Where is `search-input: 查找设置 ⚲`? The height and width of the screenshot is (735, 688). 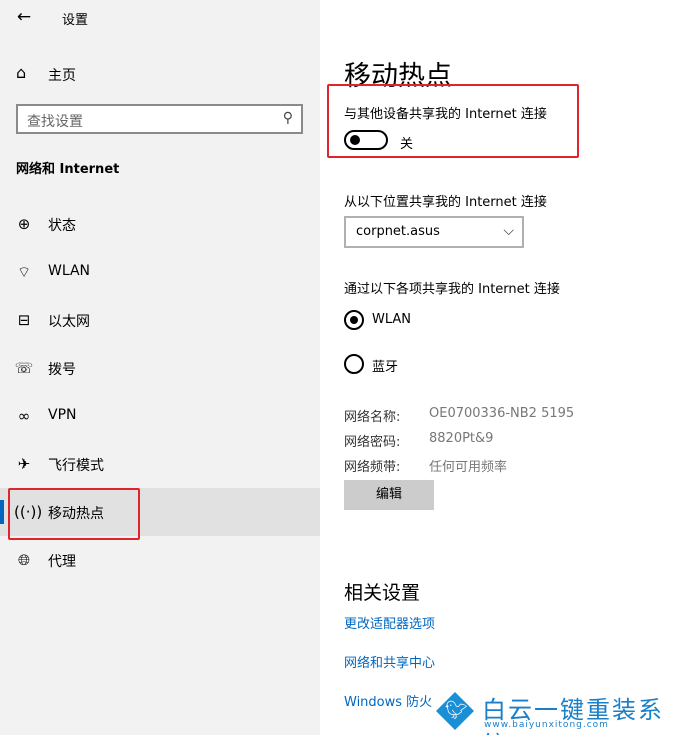
search-input: 查找设置 ⚲ is located at coordinates (159, 119).